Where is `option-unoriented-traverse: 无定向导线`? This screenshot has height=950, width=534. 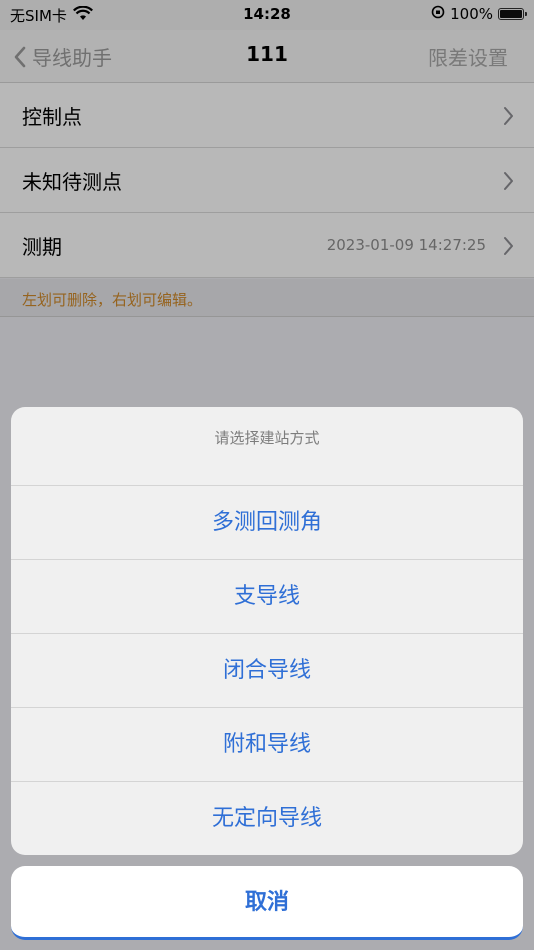 option-unoriented-traverse: 无定向导线 is located at coordinates (267, 818).